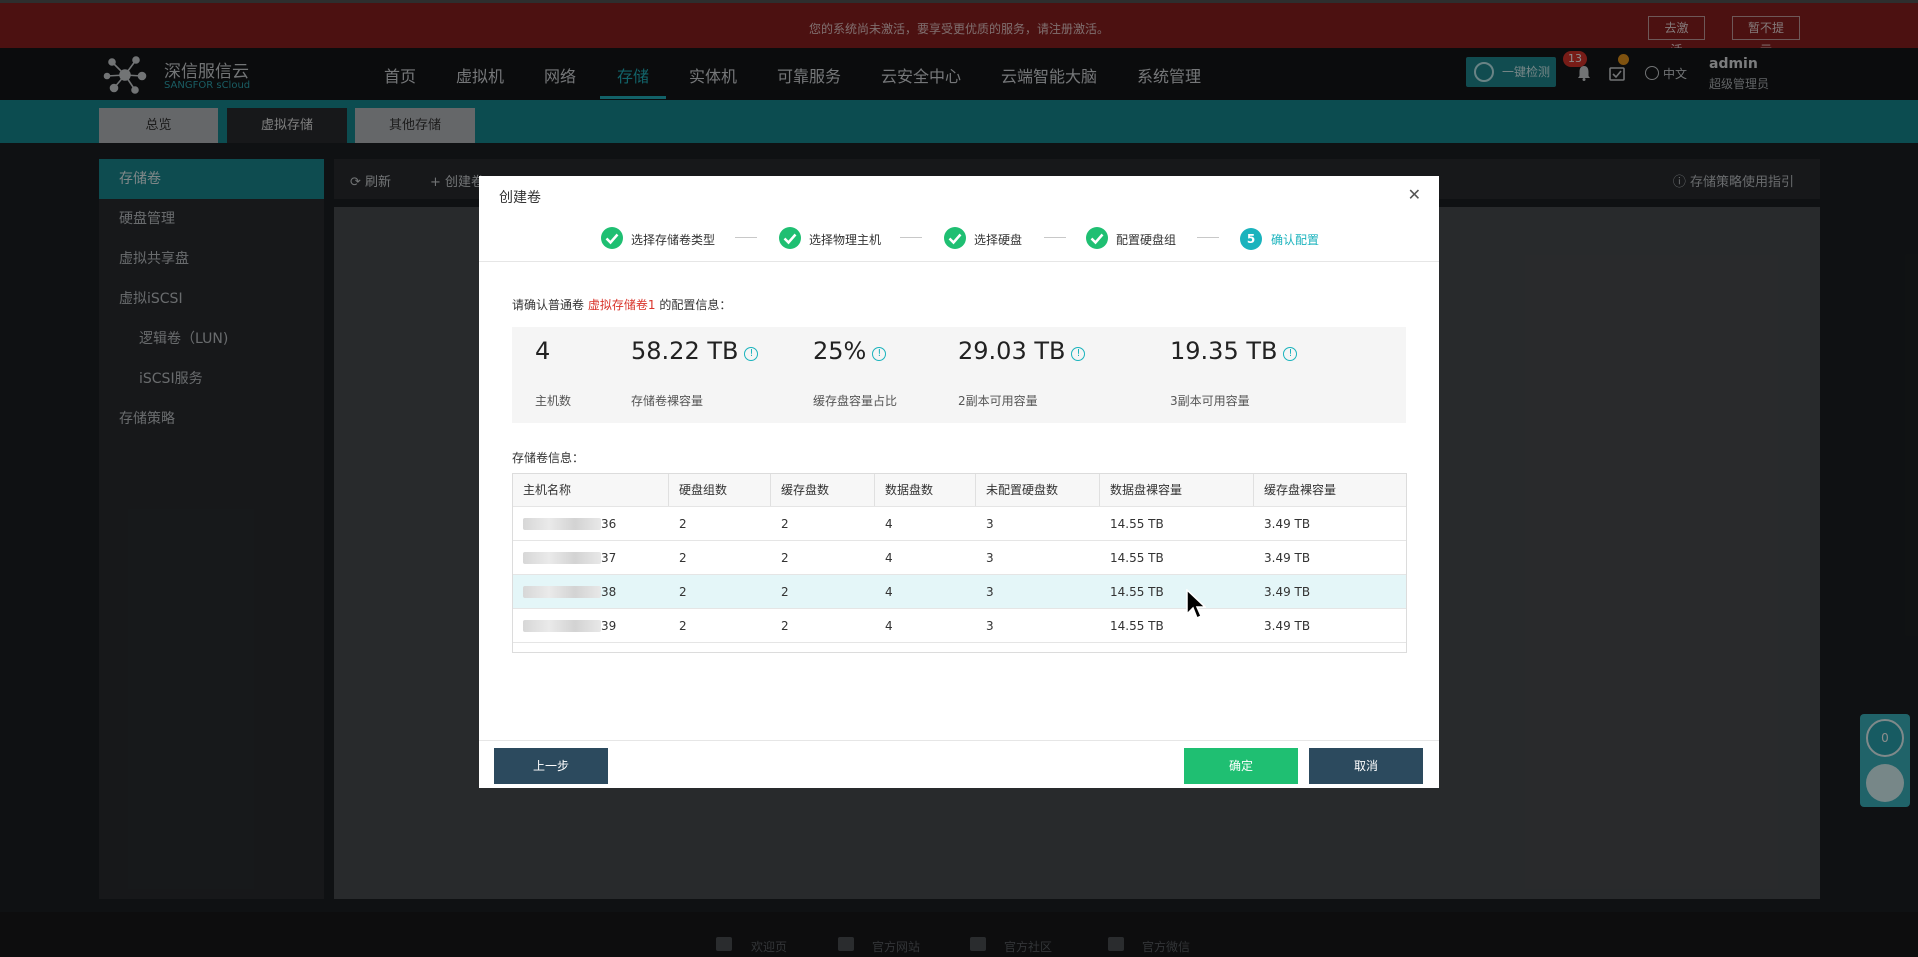 This screenshot has height=957, width=1918. I want to click on volume-name: 虚拟存储卷1, so click(621, 305).